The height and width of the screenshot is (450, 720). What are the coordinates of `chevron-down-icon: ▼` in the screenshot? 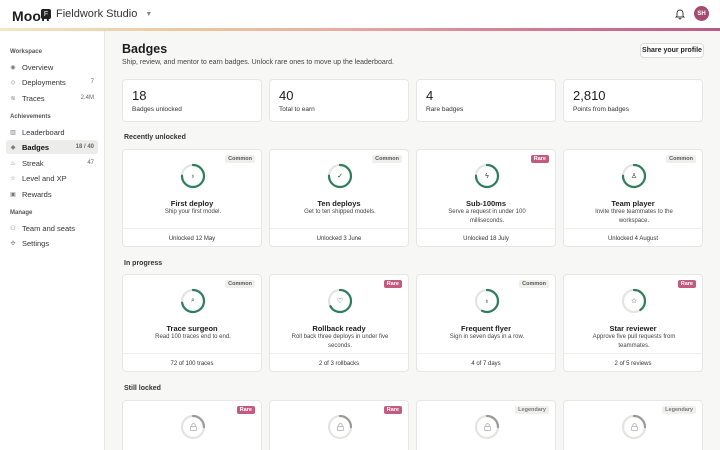 It's located at (149, 14).